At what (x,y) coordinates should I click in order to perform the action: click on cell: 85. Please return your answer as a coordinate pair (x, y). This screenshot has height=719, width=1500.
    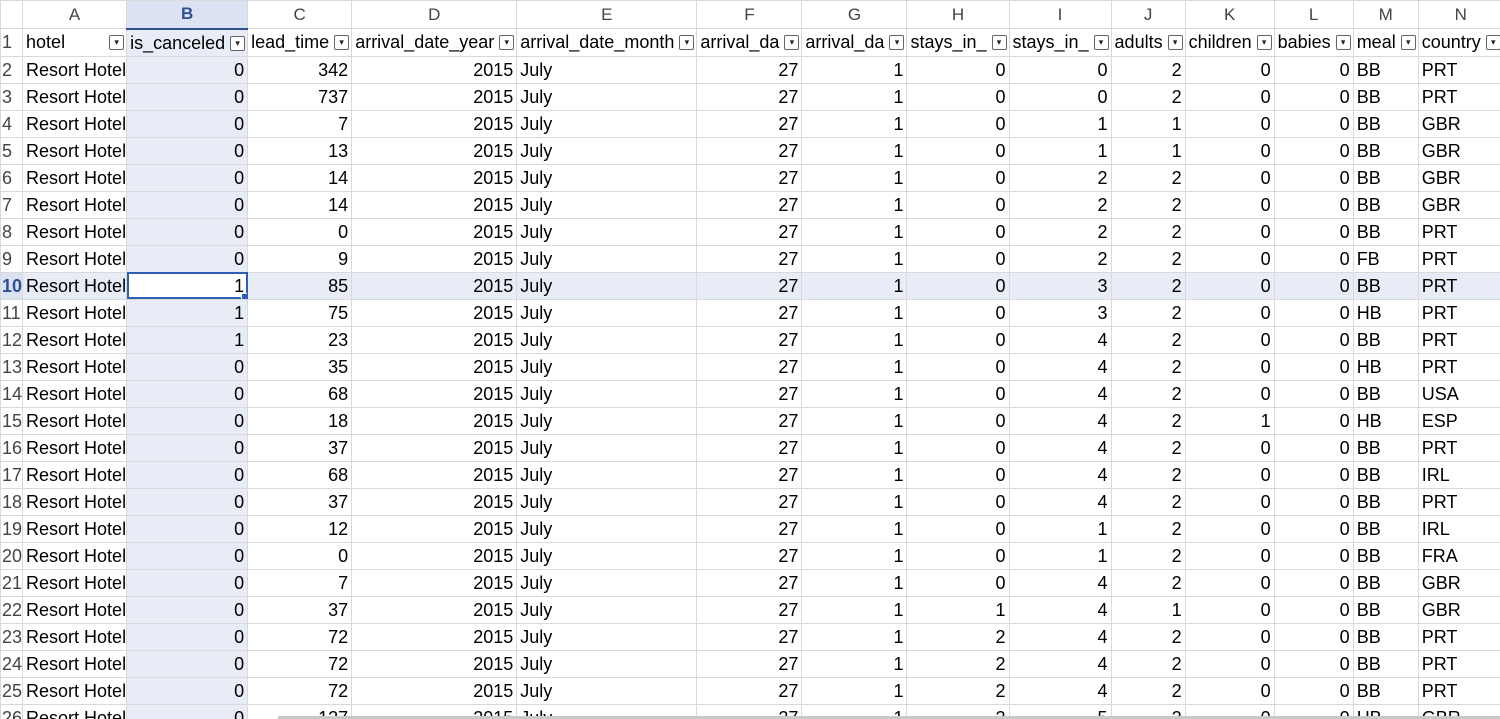
    Looking at the image, I should click on (300, 285).